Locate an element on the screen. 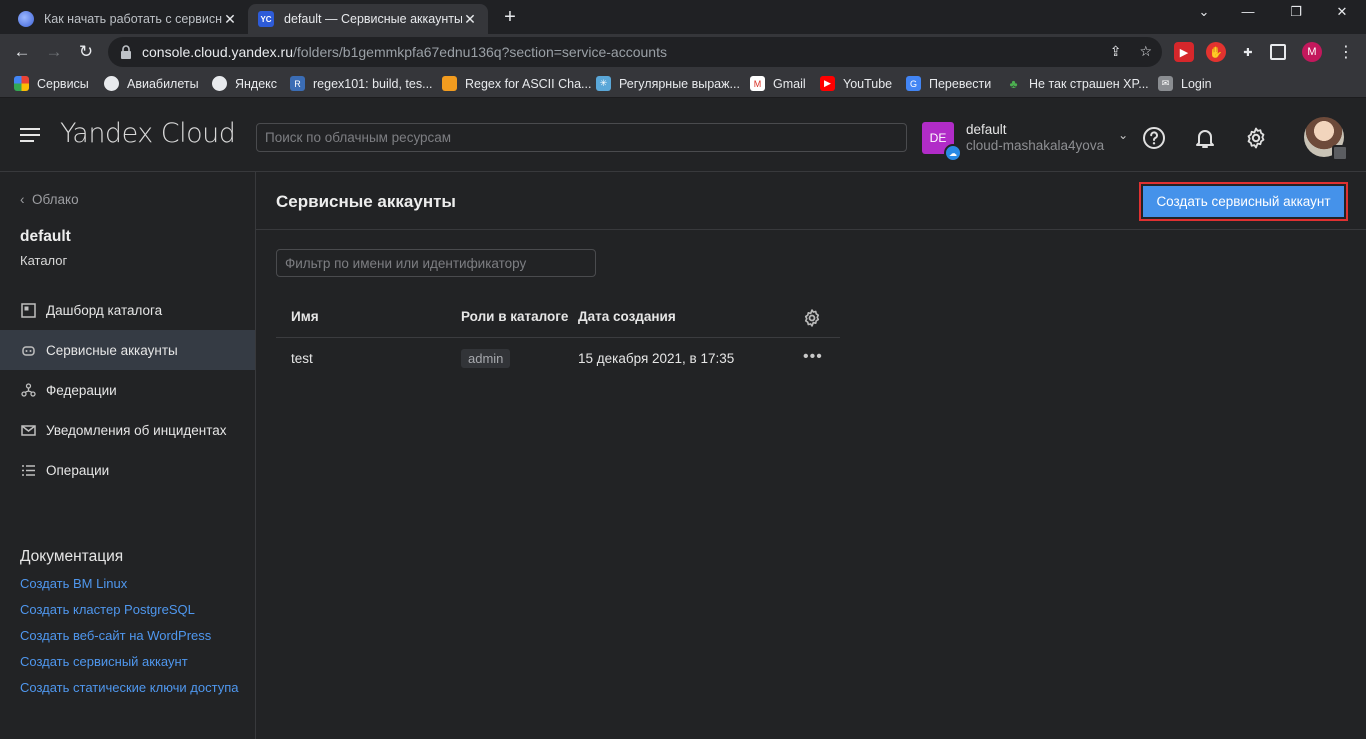 The width and height of the screenshot is (1366, 739). cloud-icon: ☁ is located at coordinates (953, 153).